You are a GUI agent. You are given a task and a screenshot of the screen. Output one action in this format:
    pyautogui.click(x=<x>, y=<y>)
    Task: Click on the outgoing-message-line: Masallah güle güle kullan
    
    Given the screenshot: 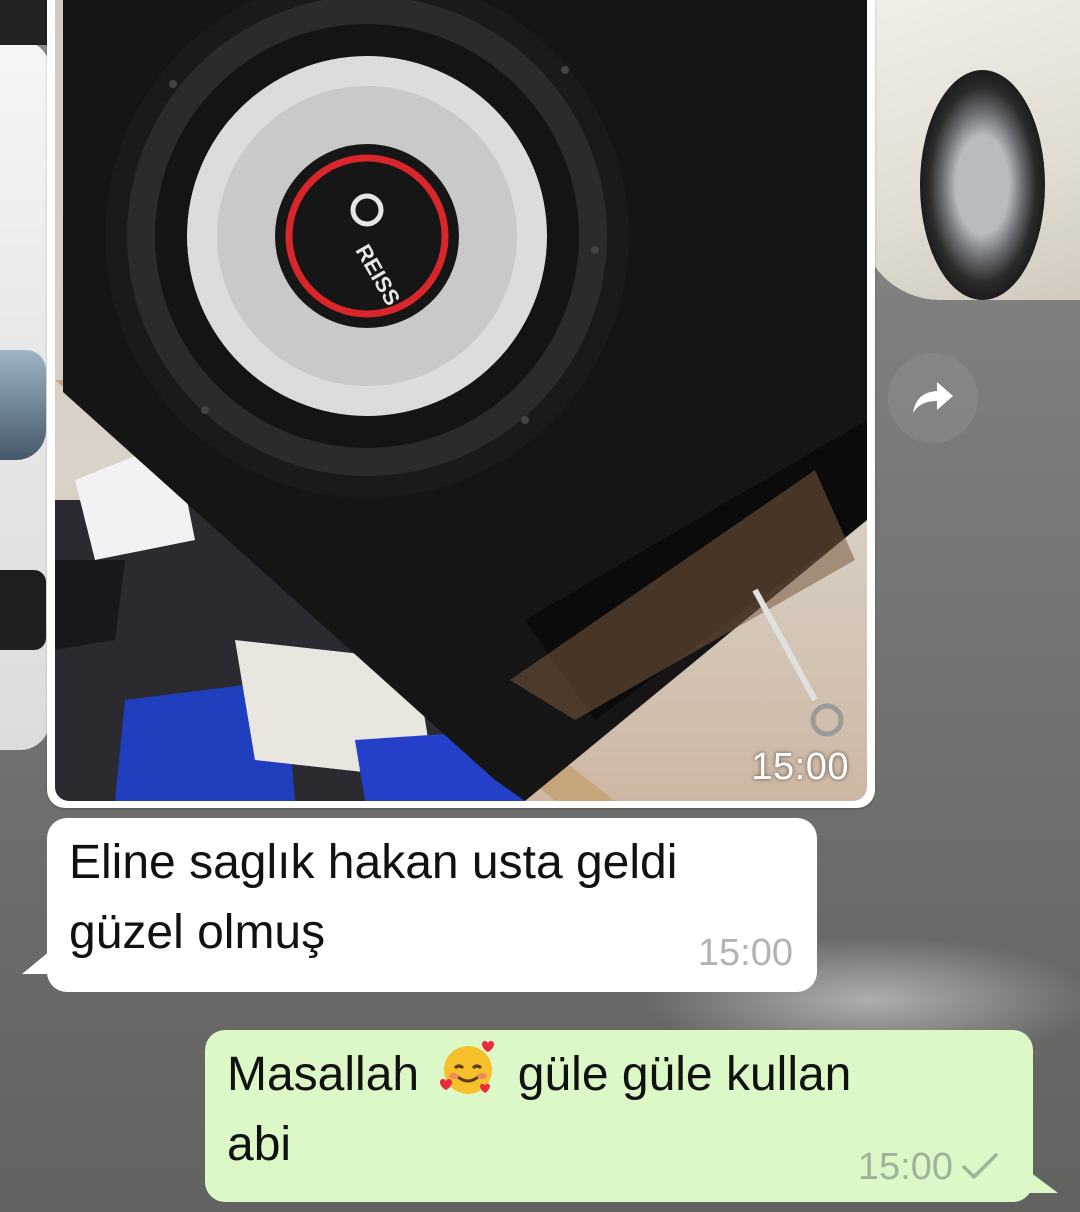 What is the action you would take?
    pyautogui.click(x=622, y=1074)
    